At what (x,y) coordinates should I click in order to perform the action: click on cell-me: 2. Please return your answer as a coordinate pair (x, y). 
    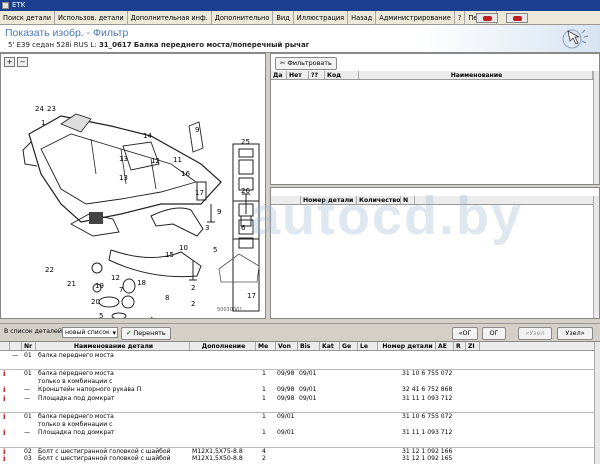
    Looking at the image, I should click on (264, 459).